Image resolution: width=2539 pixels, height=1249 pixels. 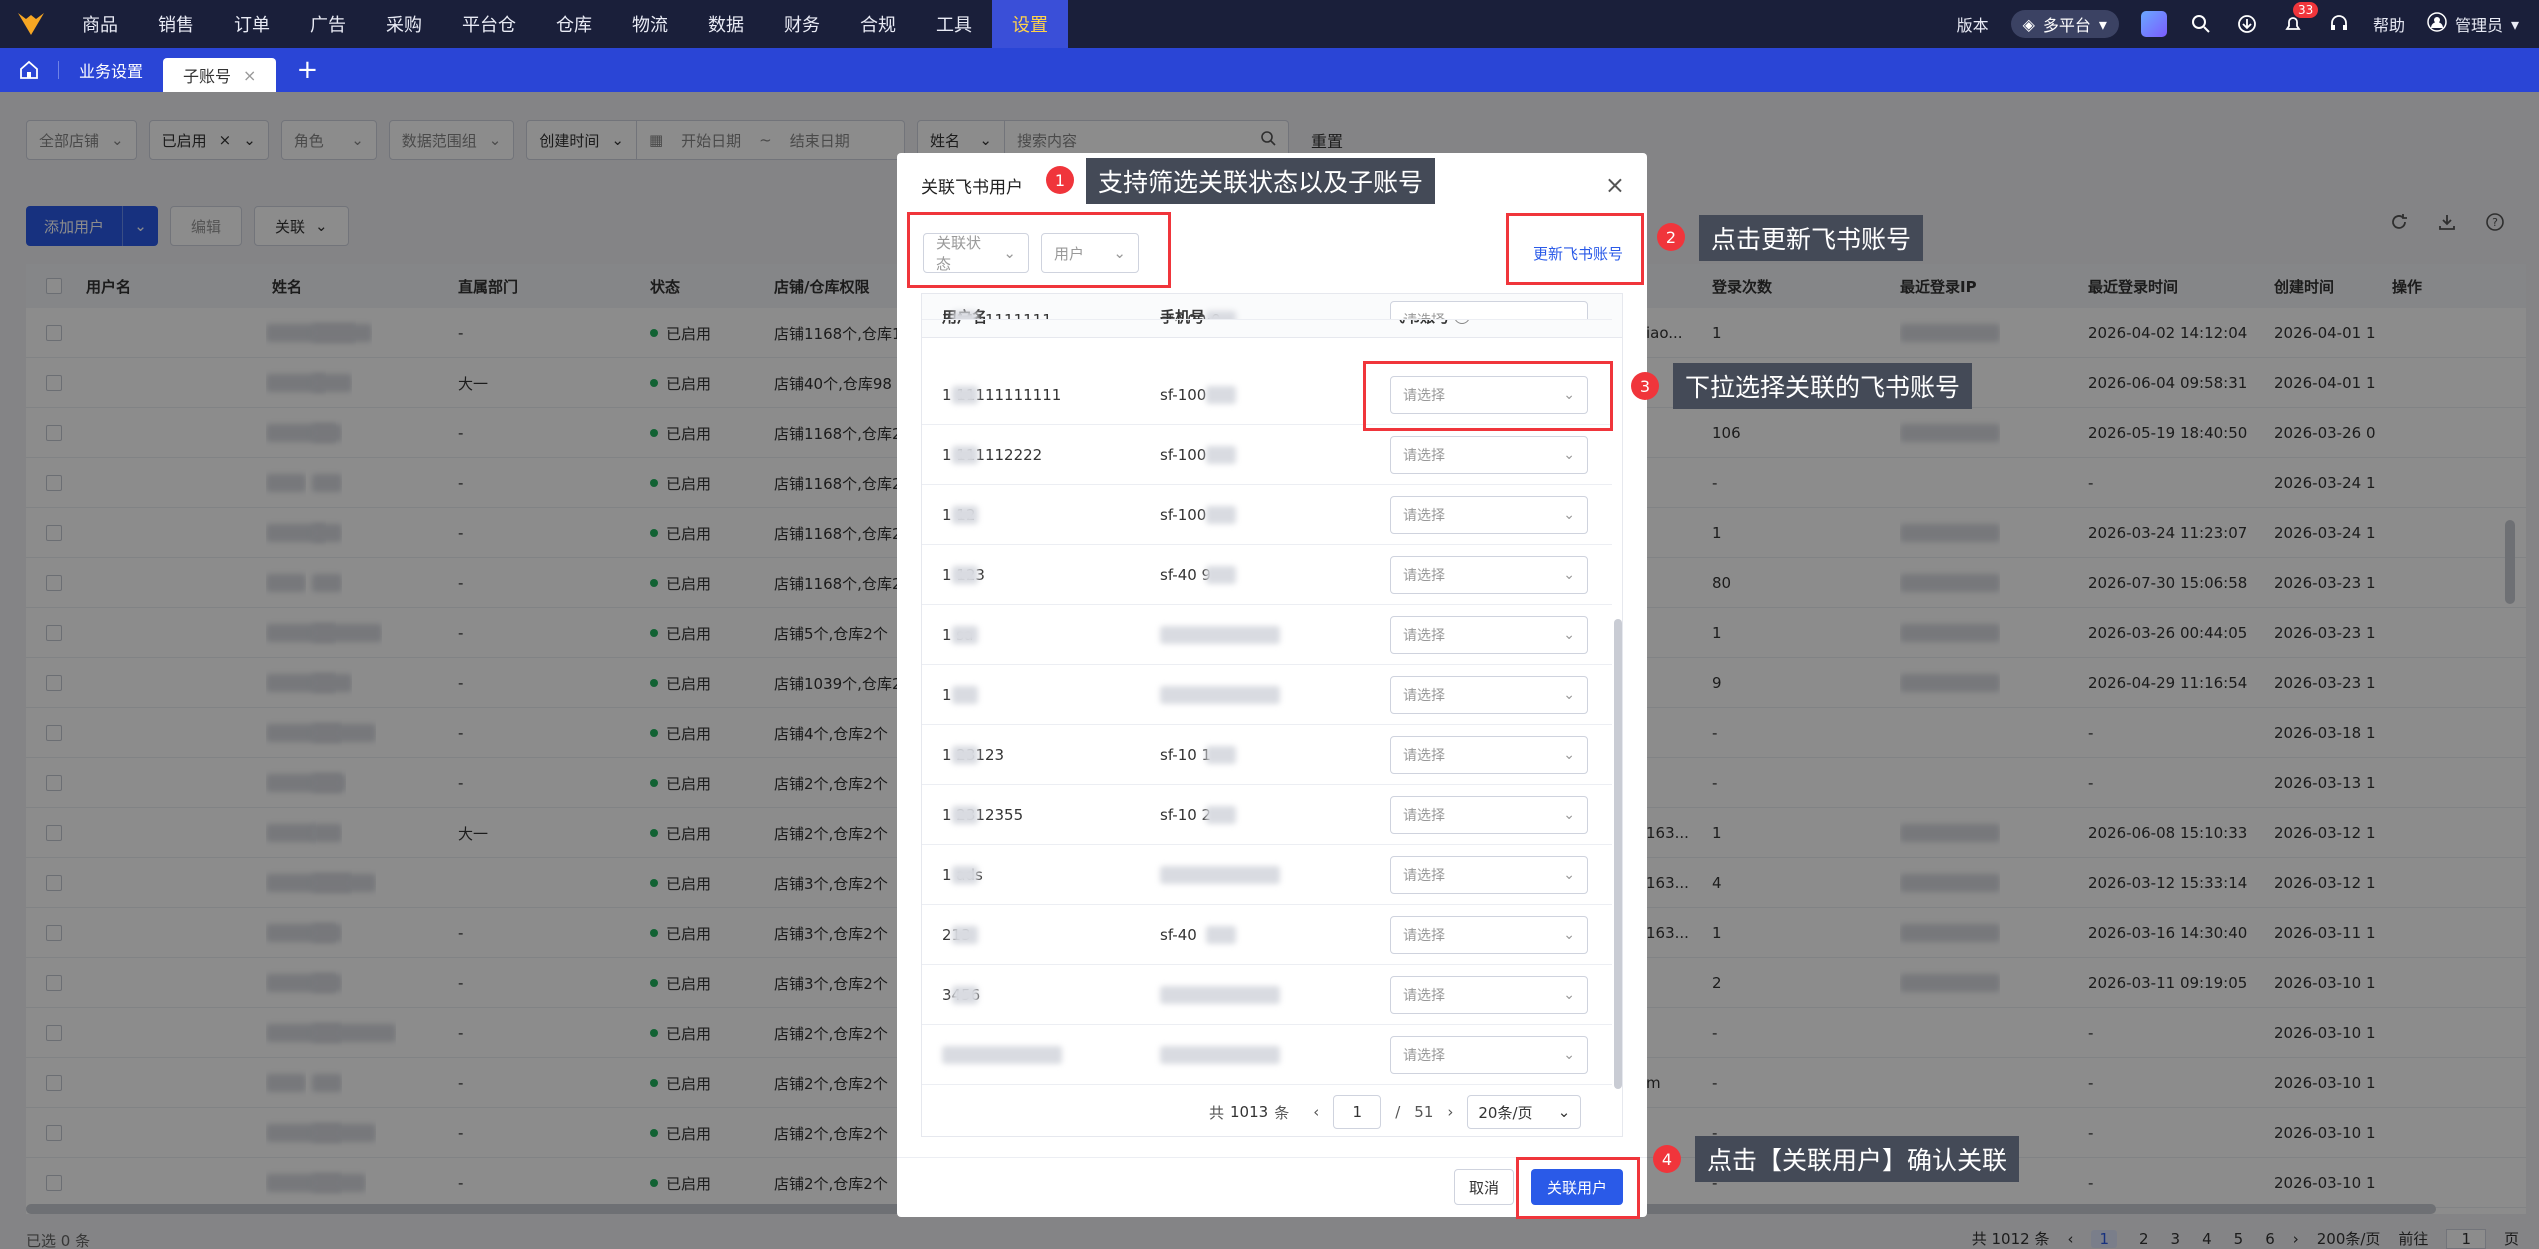 I want to click on phone-cell: sf-10 1, so click(x=1198, y=755).